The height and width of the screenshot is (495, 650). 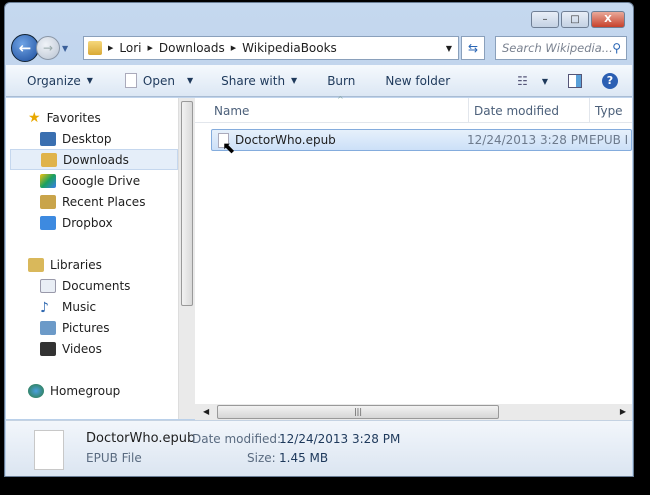 What do you see at coordinates (87, 138) in the screenshot?
I see `label: Desktop` at bounding box center [87, 138].